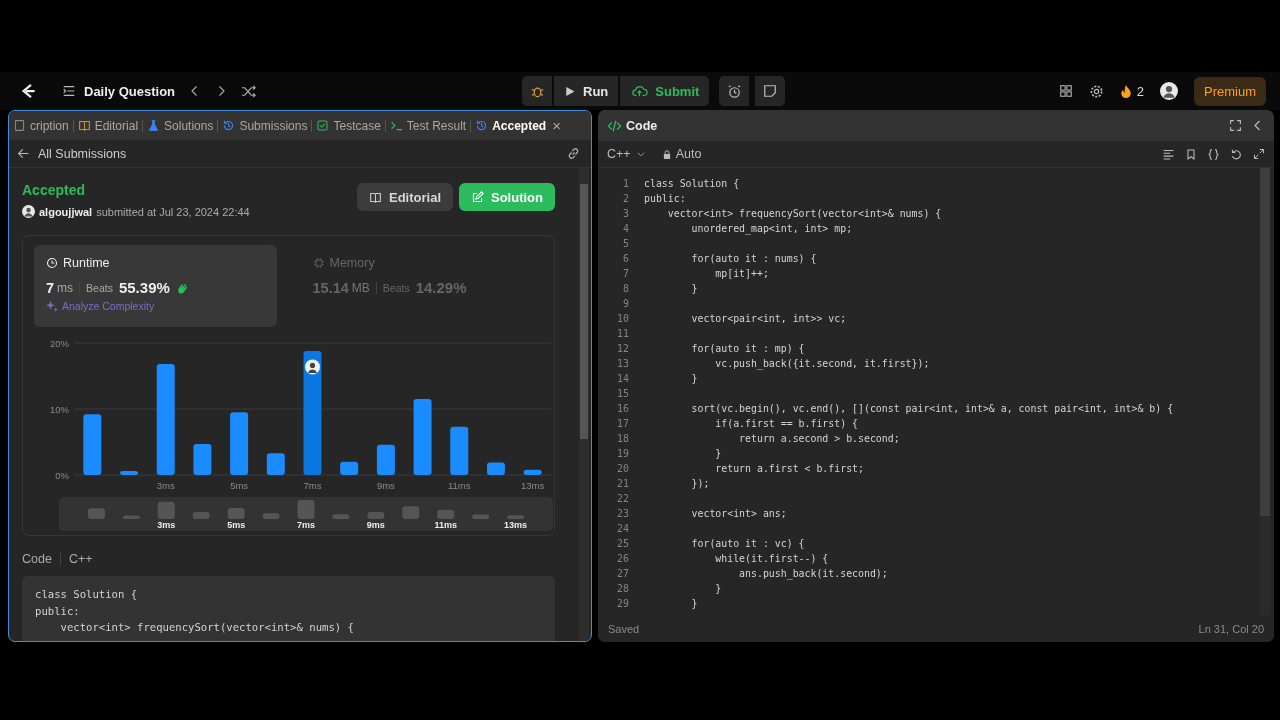 This screenshot has height=720, width=1280. Describe the element at coordinates (625, 289) in the screenshot. I see `line-number: 8` at that location.